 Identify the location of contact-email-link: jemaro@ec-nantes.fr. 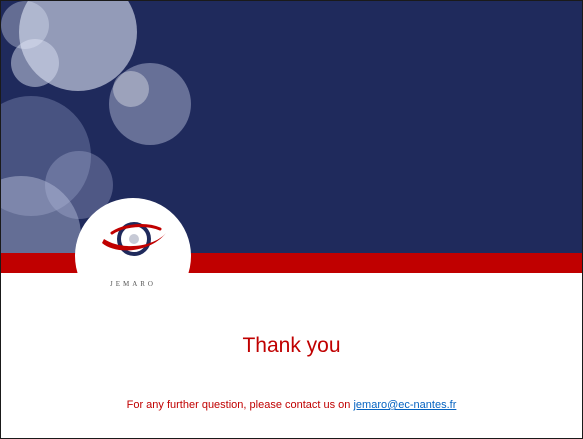
(404, 405).